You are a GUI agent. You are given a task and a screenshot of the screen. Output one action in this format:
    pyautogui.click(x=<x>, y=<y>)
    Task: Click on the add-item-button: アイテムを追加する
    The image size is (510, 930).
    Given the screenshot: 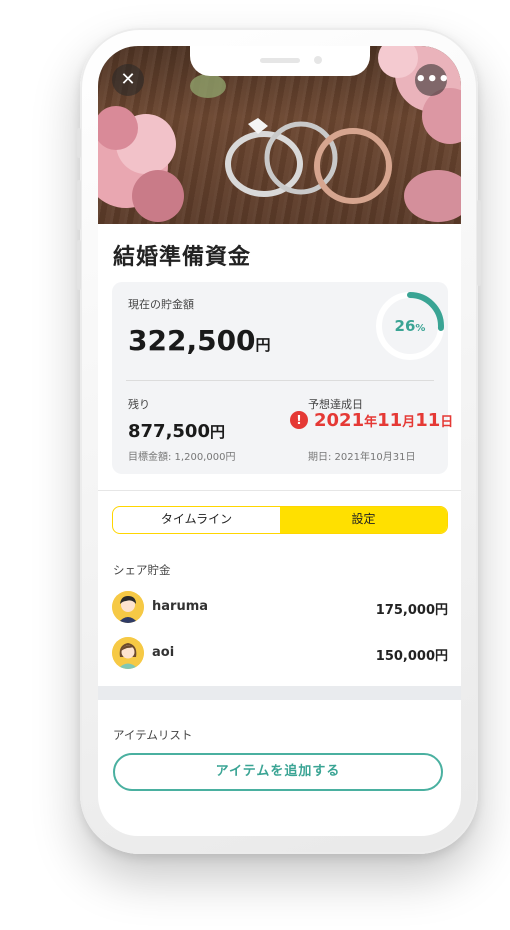 What is the action you would take?
    pyautogui.click(x=278, y=772)
    